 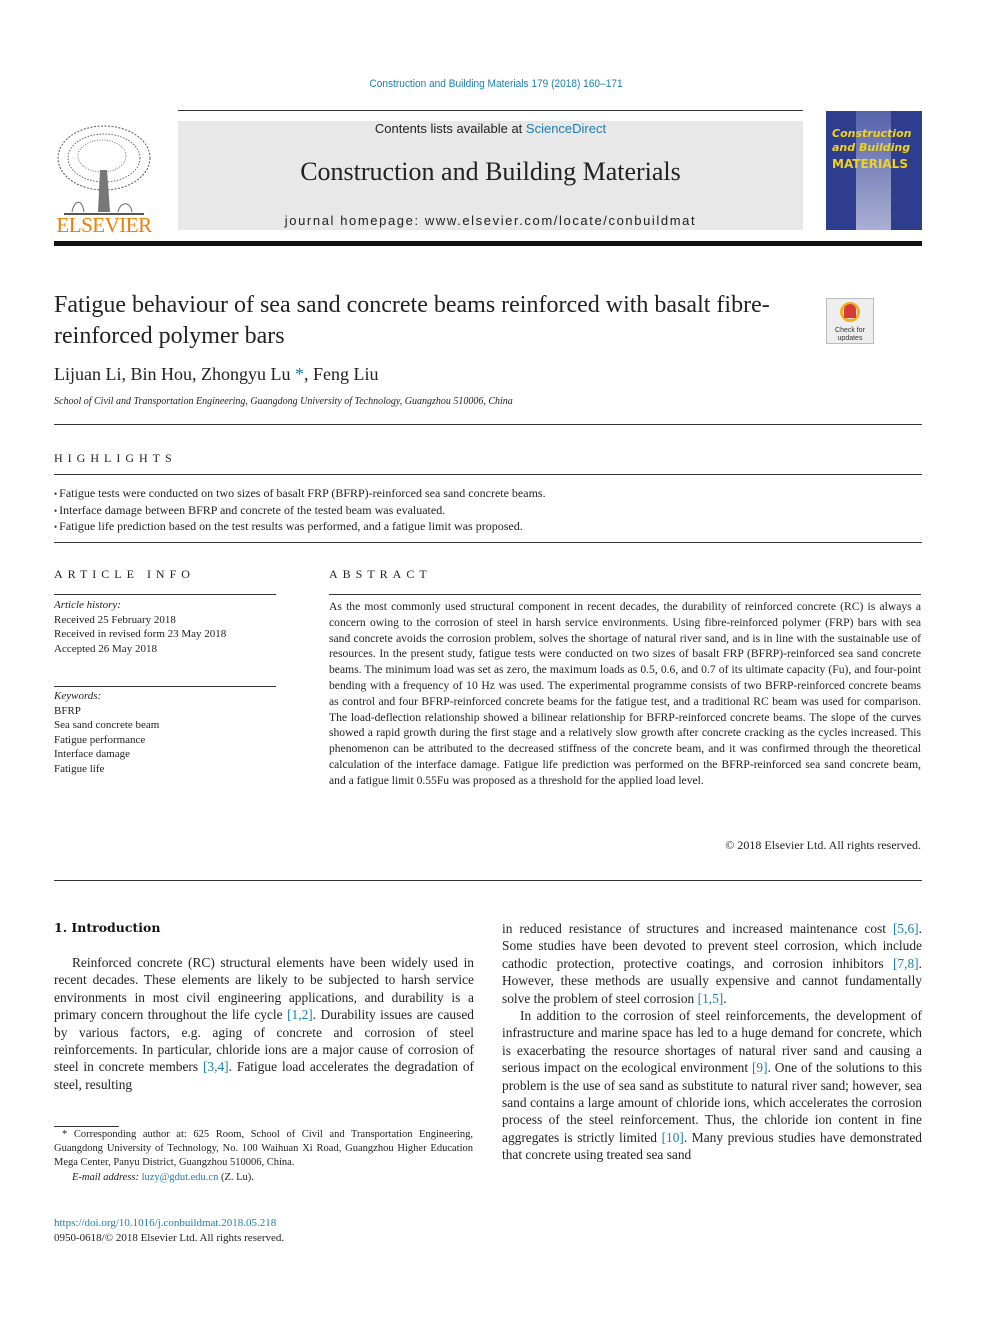 What do you see at coordinates (107, 927) in the screenshot?
I see `introduction-heading: 1. Introduction` at bounding box center [107, 927].